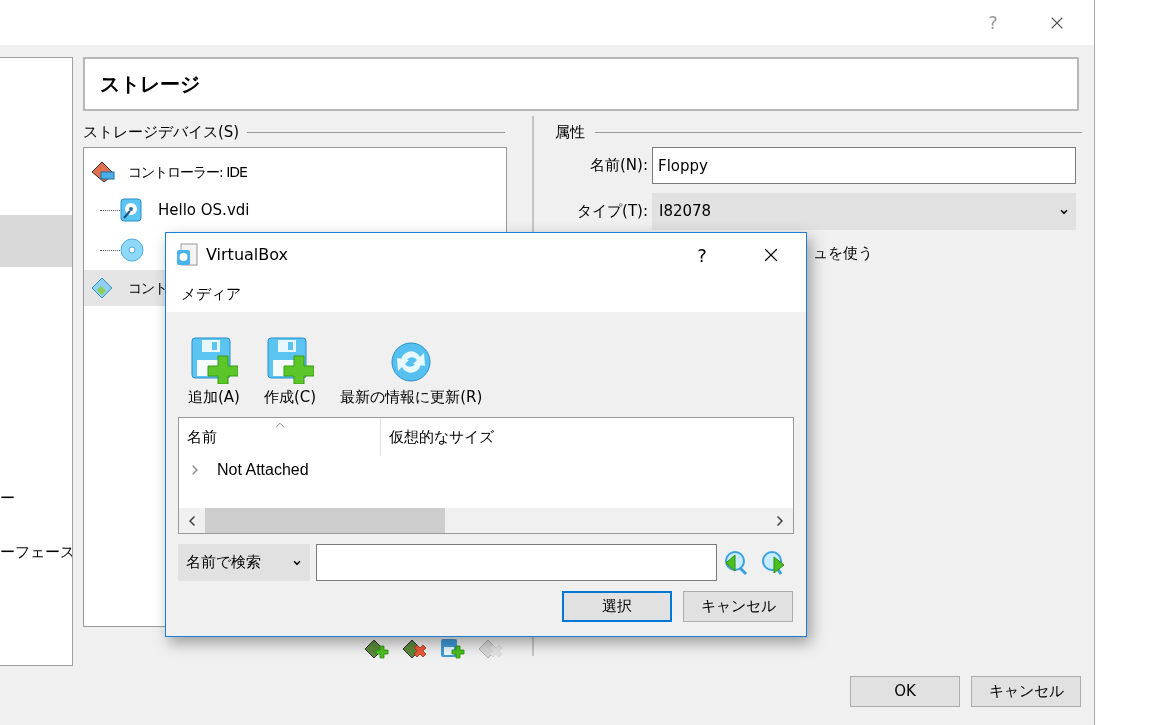 The width and height of the screenshot is (1152, 725). I want to click on dialog-title: VirtualBox, so click(247, 255).